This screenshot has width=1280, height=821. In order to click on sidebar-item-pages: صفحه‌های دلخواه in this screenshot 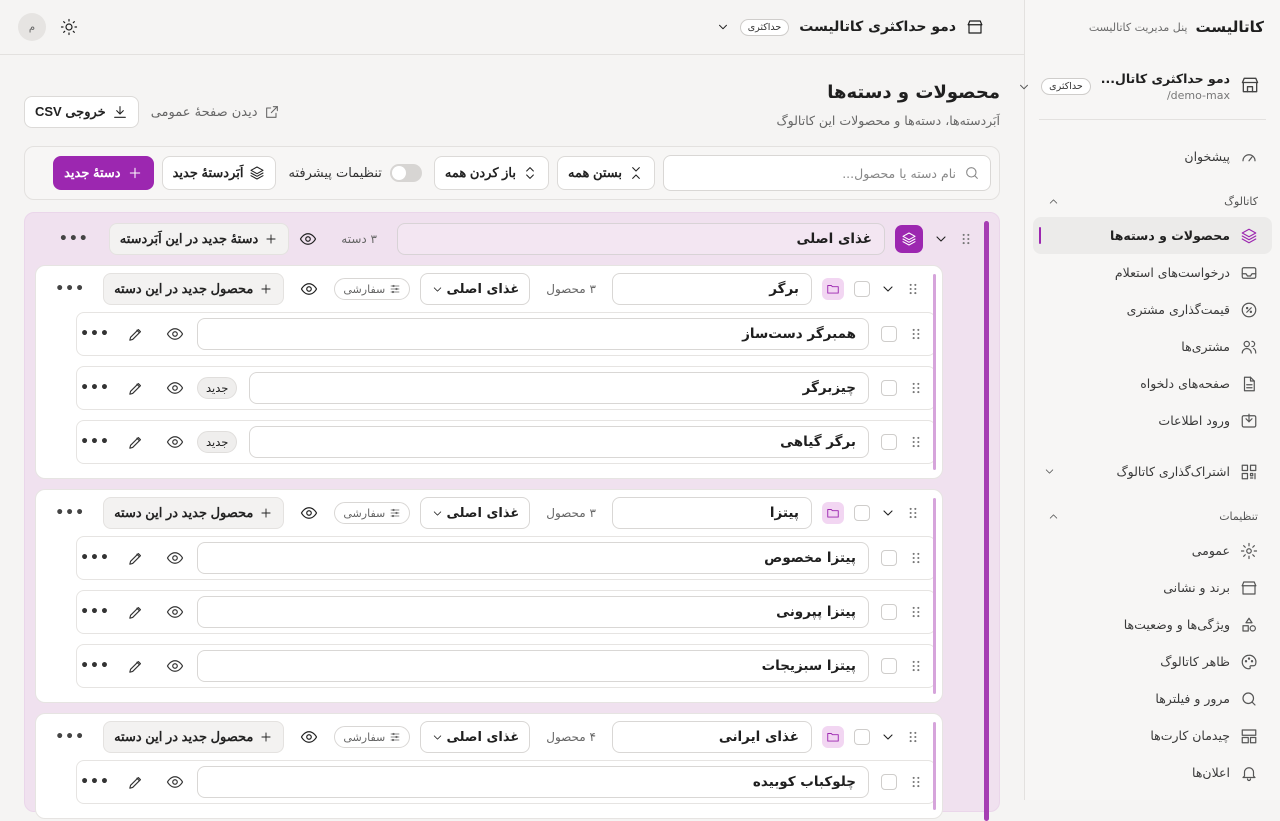, I will do `click(1152, 383)`.